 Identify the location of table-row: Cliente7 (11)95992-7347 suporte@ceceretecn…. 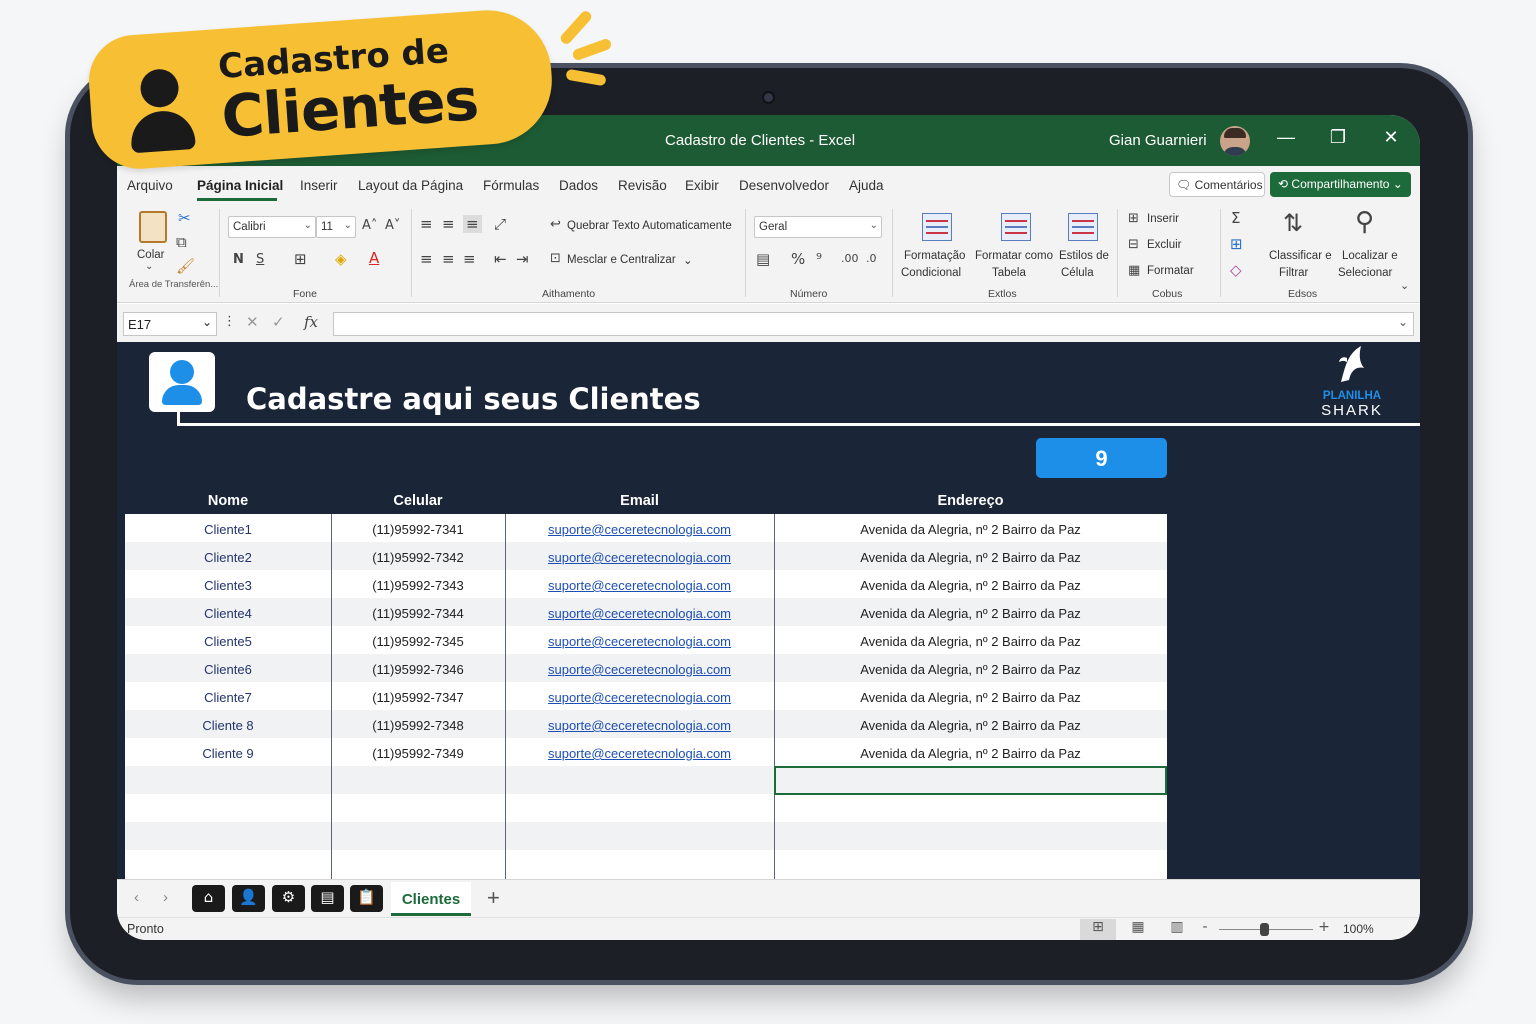
(646, 696).